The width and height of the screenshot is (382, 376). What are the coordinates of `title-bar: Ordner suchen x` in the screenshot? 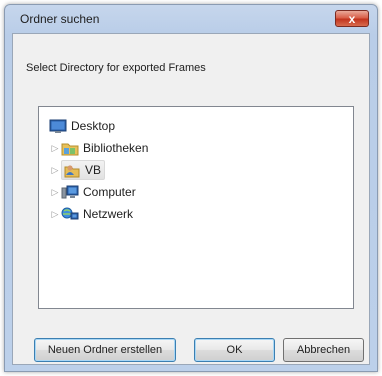 It's located at (191, 19).